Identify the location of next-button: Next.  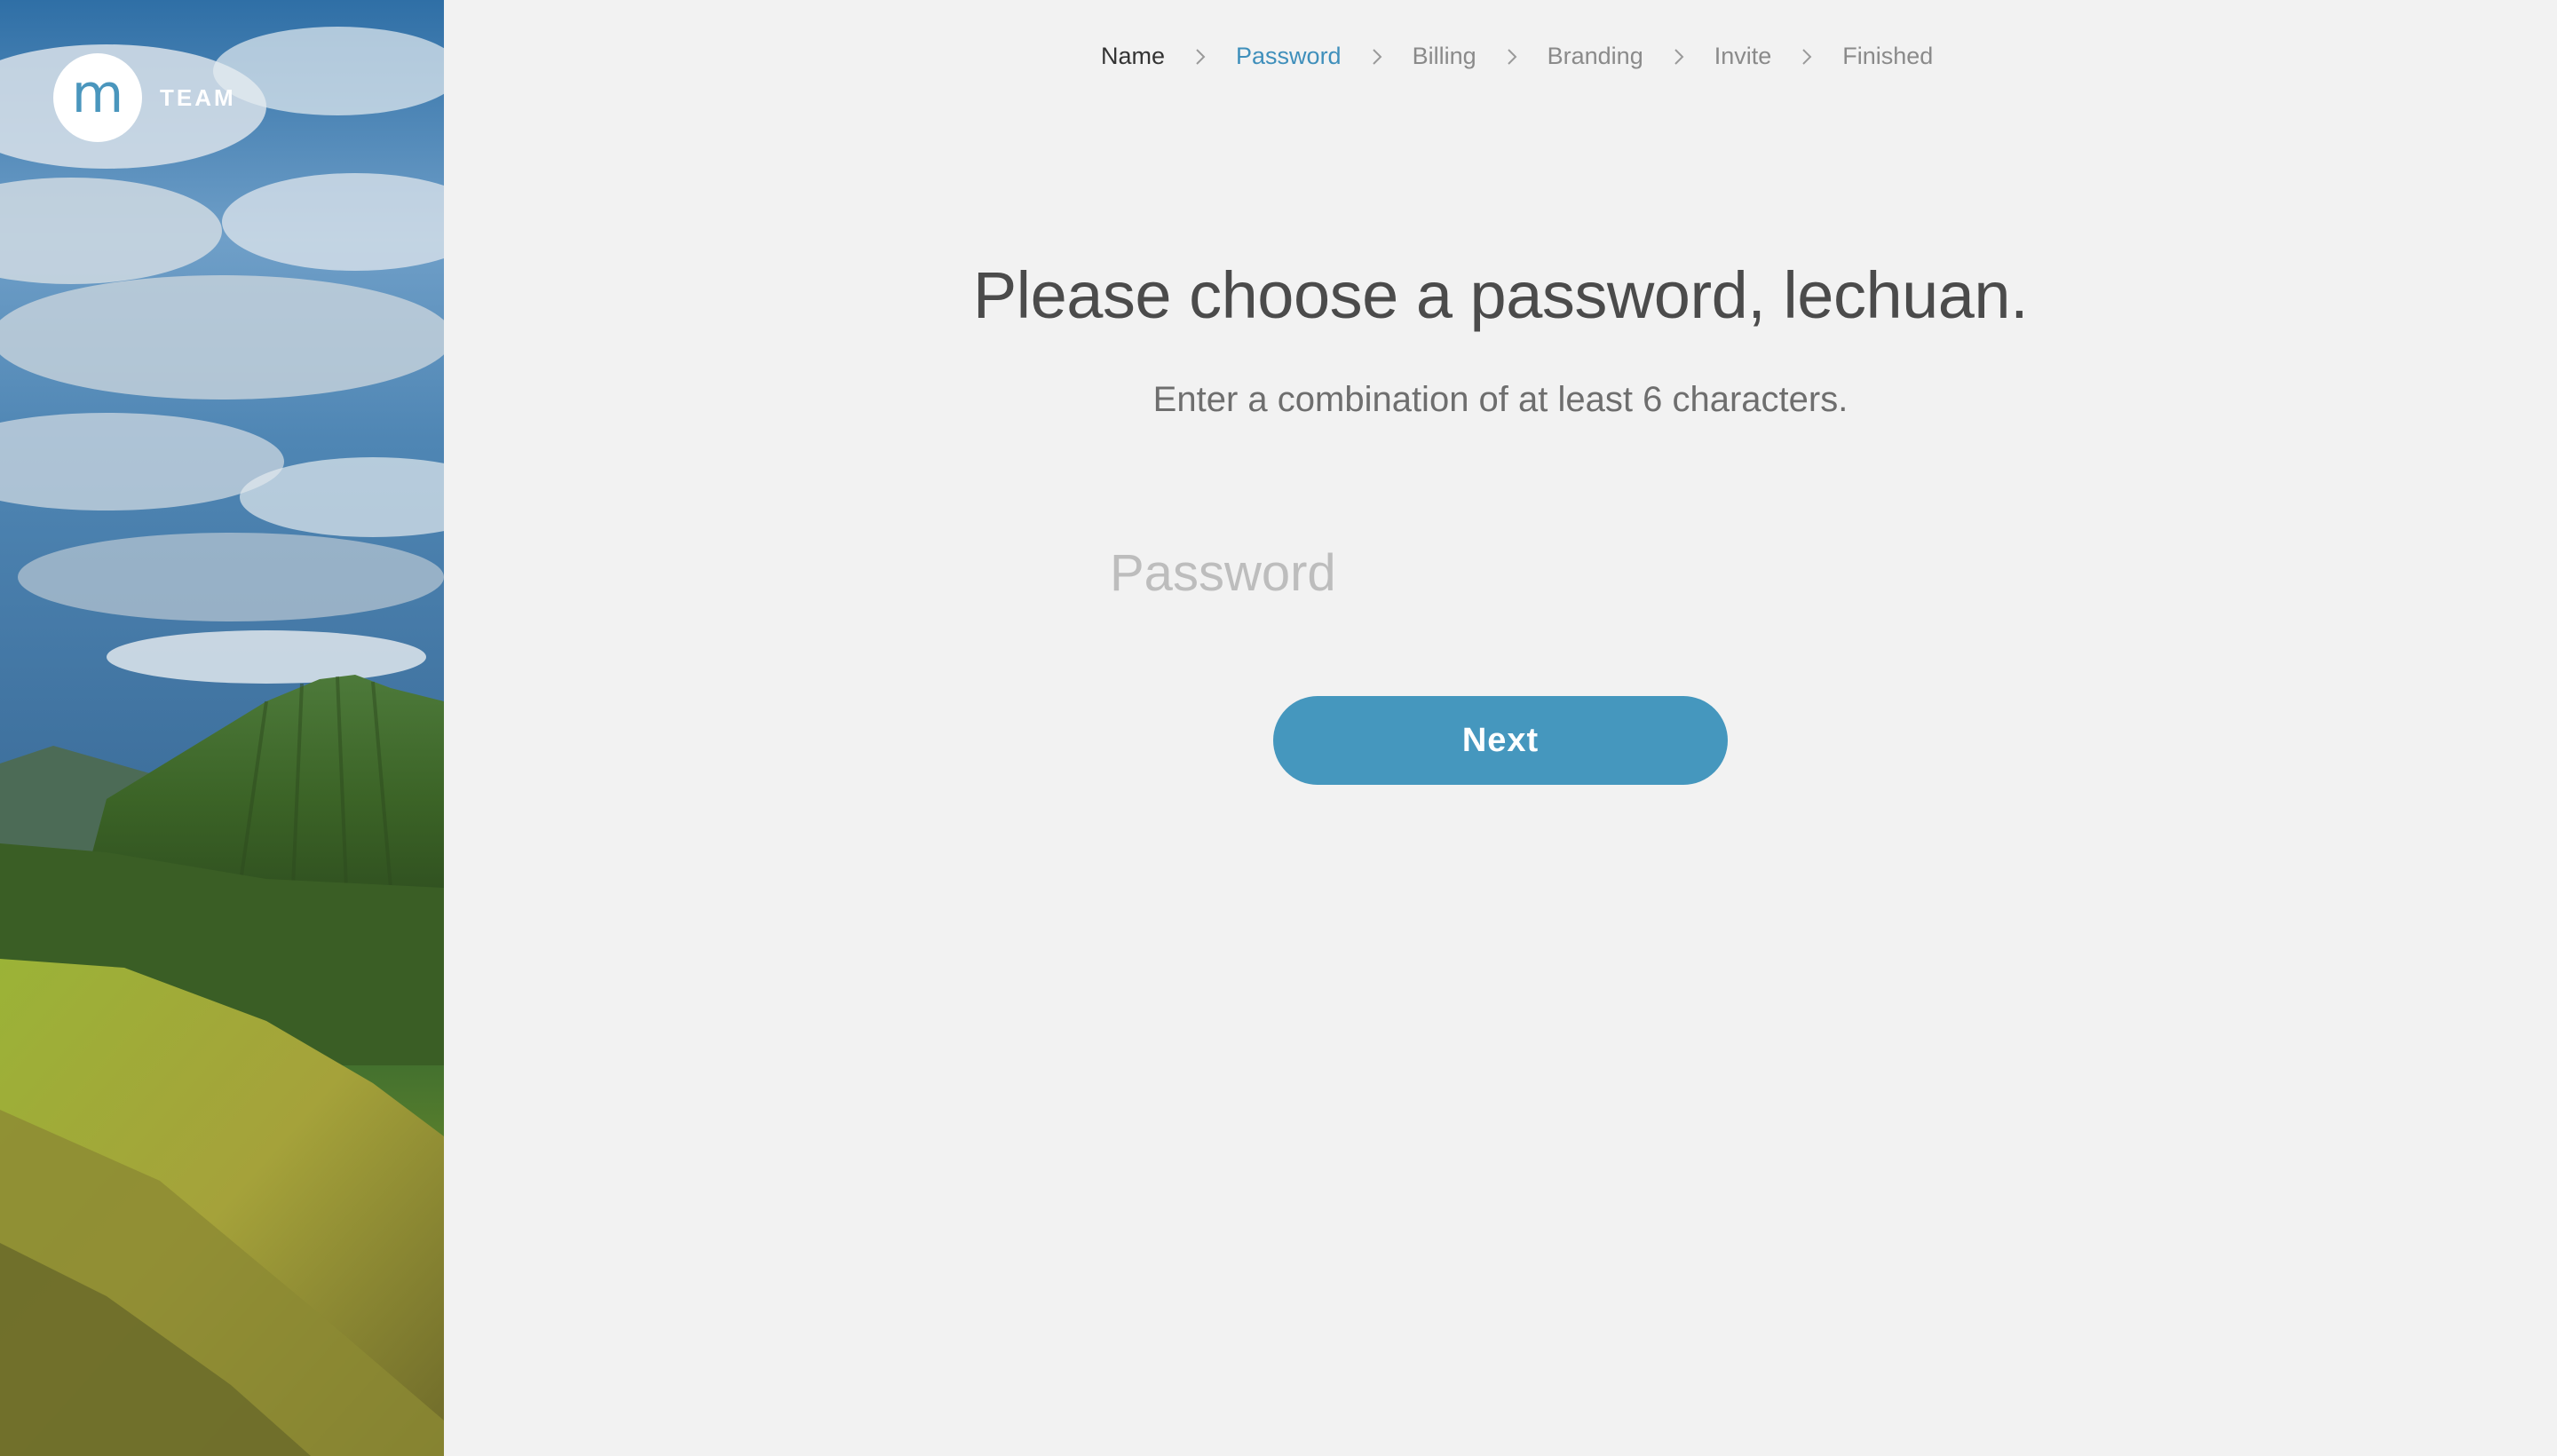
(1500, 740).